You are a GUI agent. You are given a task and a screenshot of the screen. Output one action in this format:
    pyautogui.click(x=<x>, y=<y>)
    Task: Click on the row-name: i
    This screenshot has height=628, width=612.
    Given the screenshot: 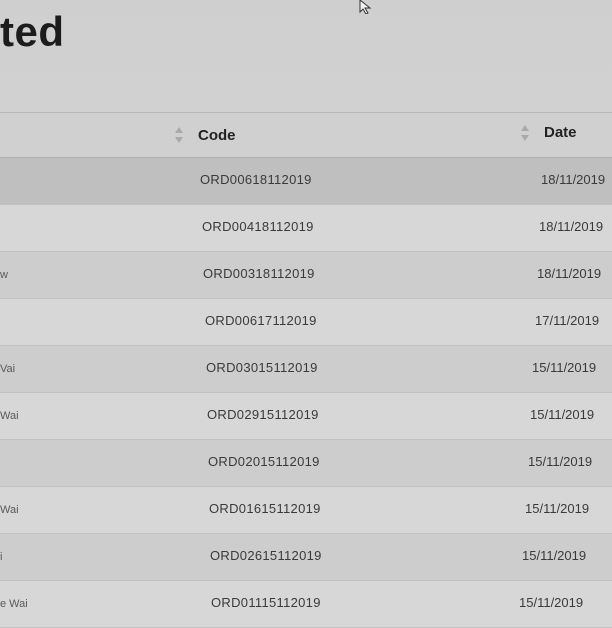 What is the action you would take?
    pyautogui.click(x=1, y=557)
    